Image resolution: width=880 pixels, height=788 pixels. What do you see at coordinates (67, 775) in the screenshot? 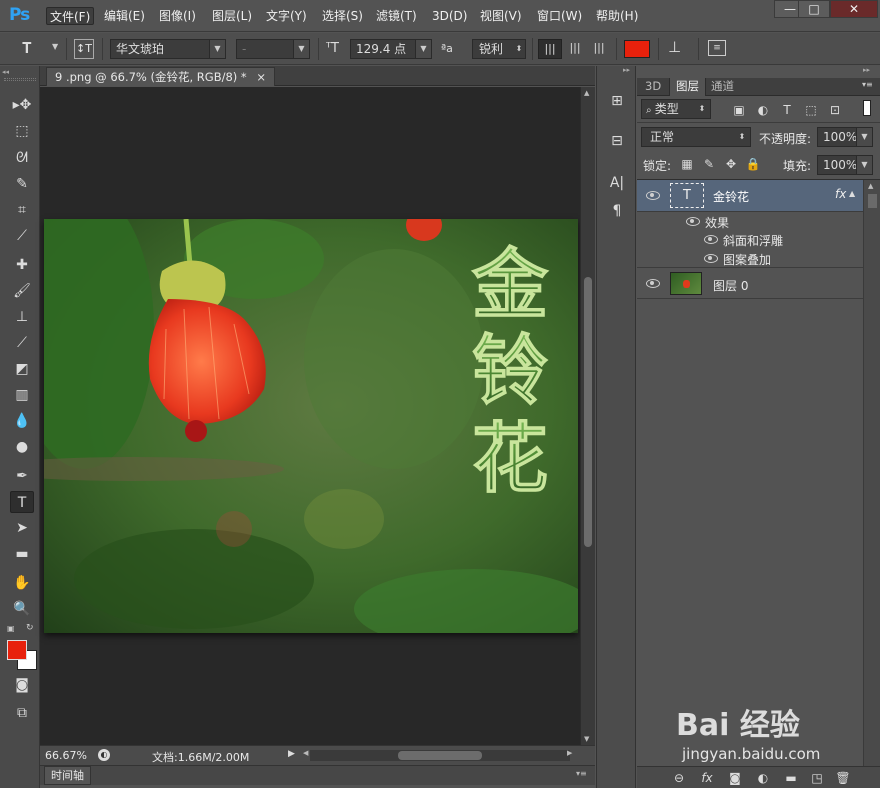
I see `timeline-tab: 时间轴` at bounding box center [67, 775].